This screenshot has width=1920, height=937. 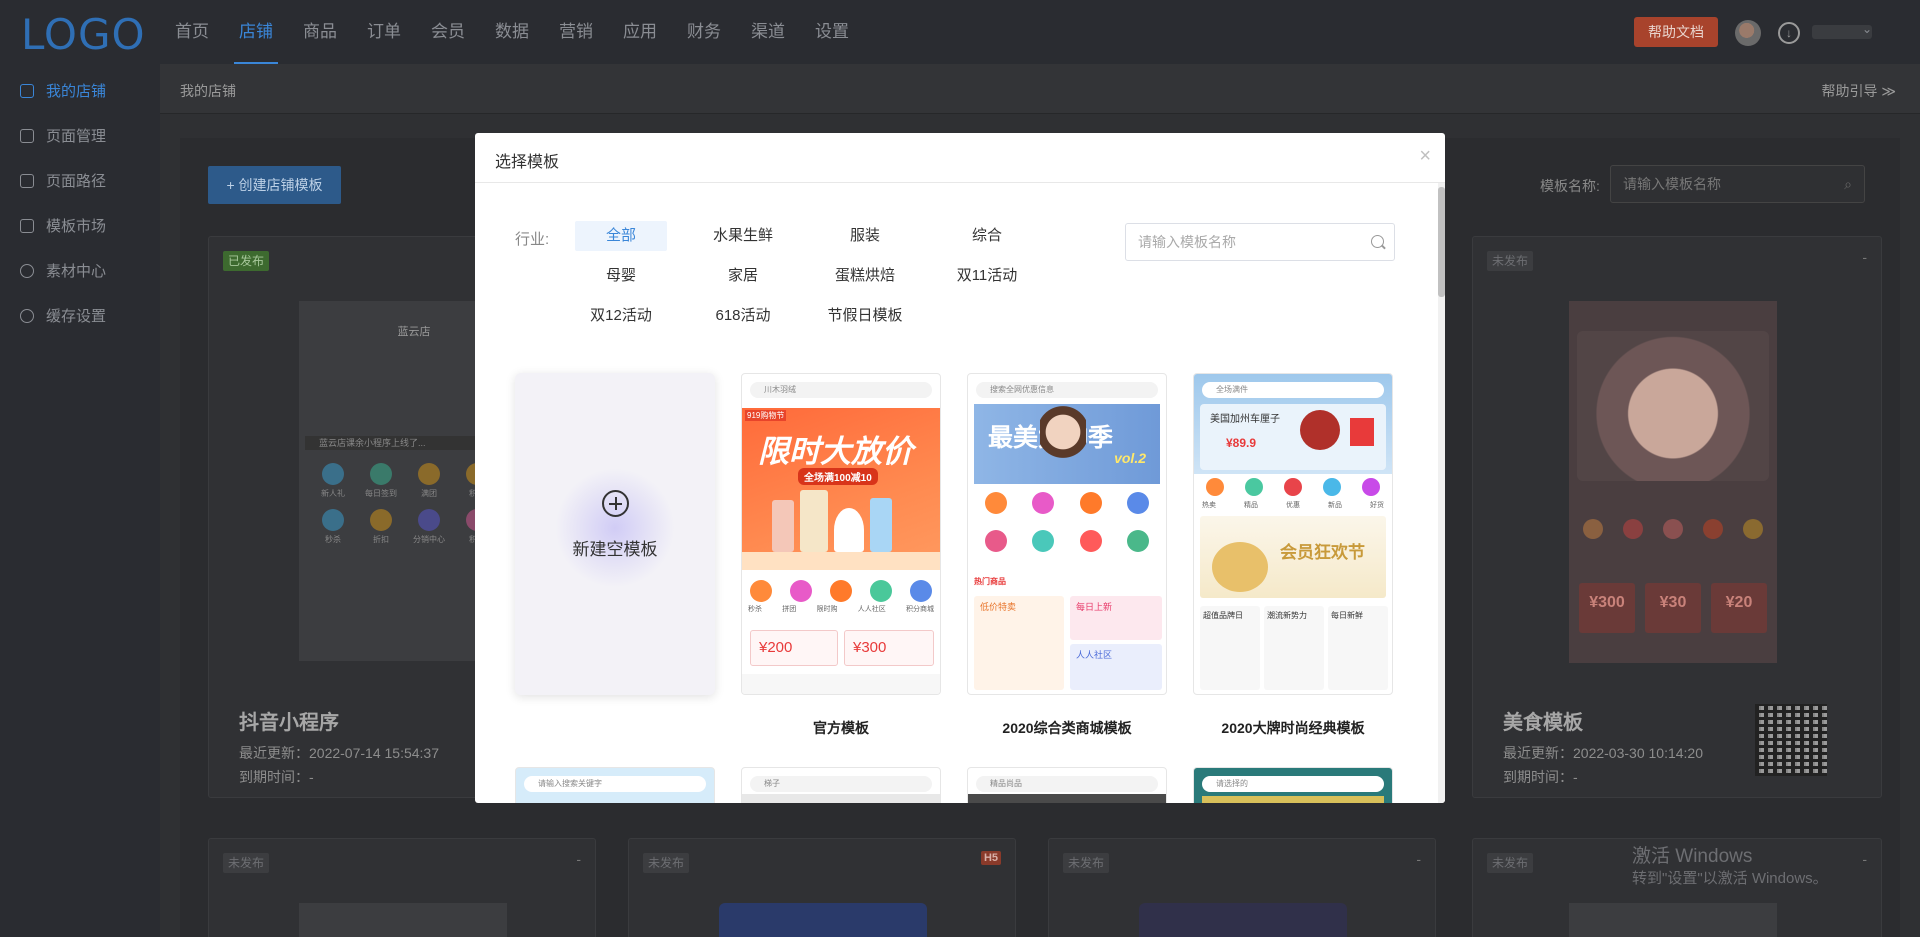 I want to click on nav-data: 数据, so click(x=512, y=32).